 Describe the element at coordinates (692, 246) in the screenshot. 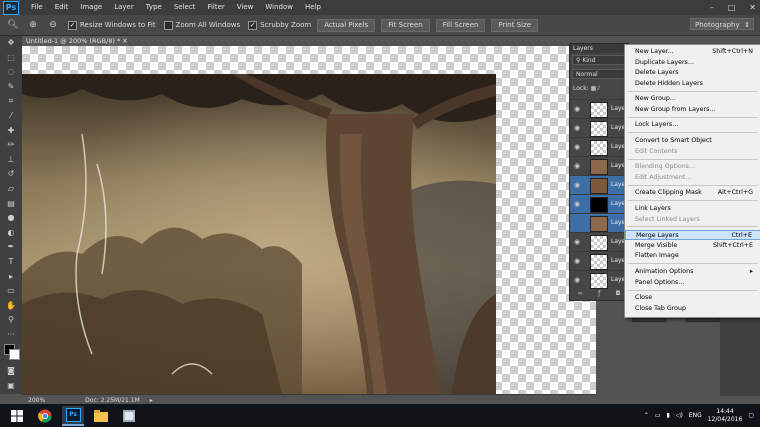

I see `menu-merge-visible: Merge Visible Shift+Ctrl+E` at that location.